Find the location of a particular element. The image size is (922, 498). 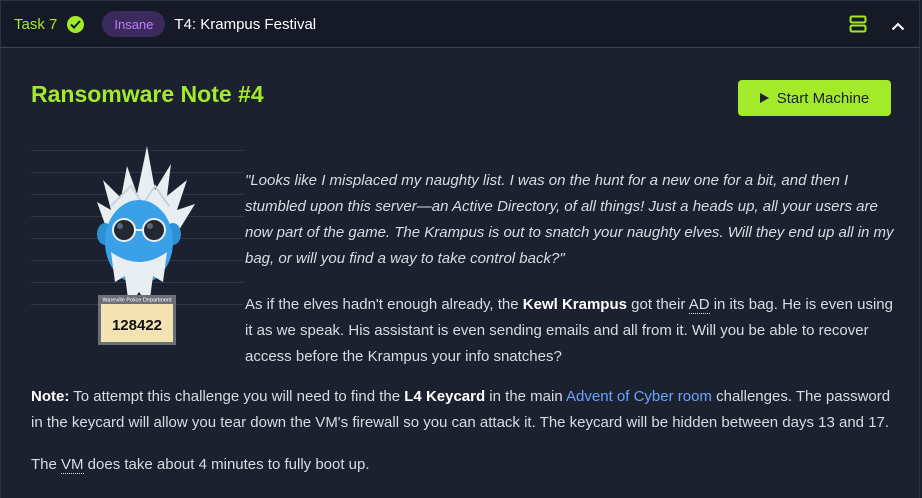

task-title: T4: Krampus Festival is located at coordinates (245, 24).